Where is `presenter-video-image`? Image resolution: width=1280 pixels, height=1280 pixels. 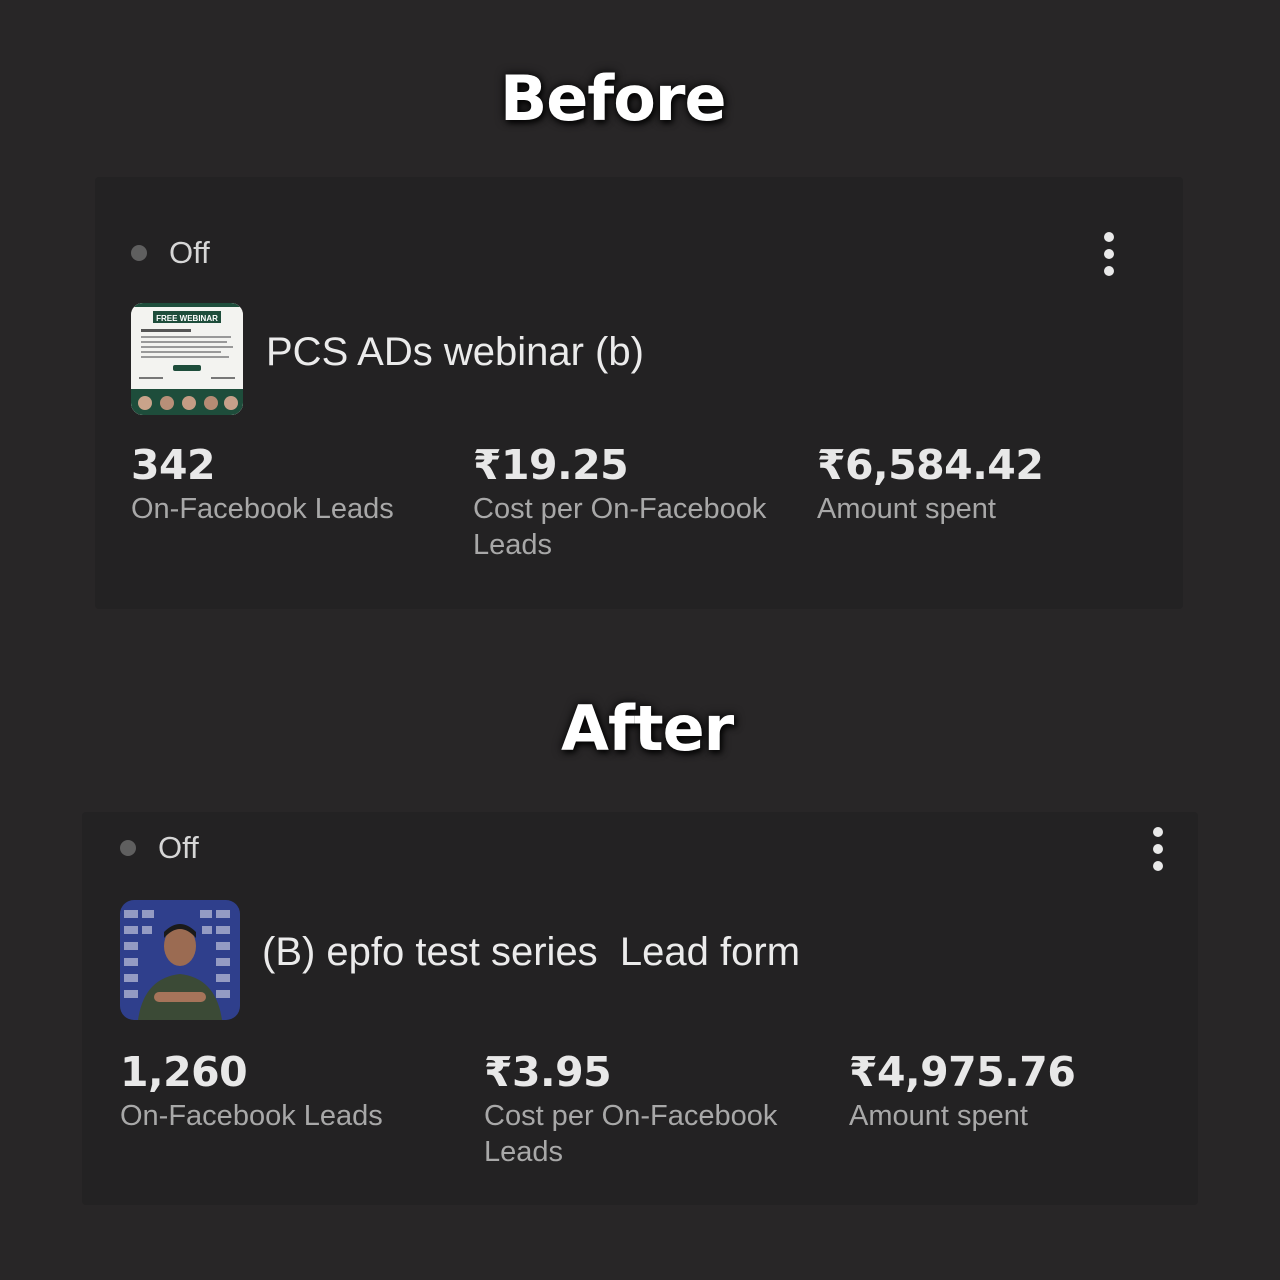
presenter-video-image is located at coordinates (180, 960).